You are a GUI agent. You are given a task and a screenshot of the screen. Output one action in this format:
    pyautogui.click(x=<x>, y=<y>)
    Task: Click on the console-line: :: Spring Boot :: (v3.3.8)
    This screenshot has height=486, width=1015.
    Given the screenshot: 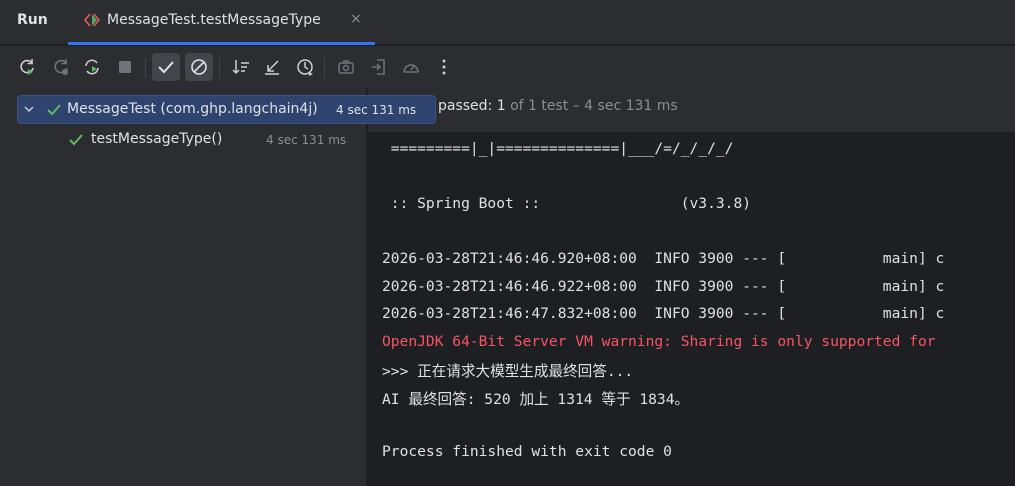 What is the action you would take?
    pyautogui.click(x=567, y=203)
    